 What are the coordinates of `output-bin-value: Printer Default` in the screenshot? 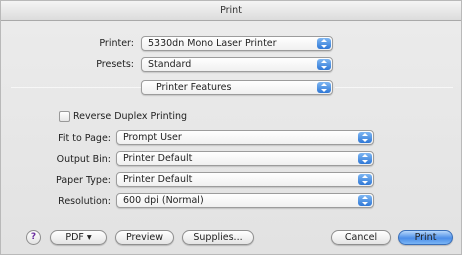 It's located at (158, 158).